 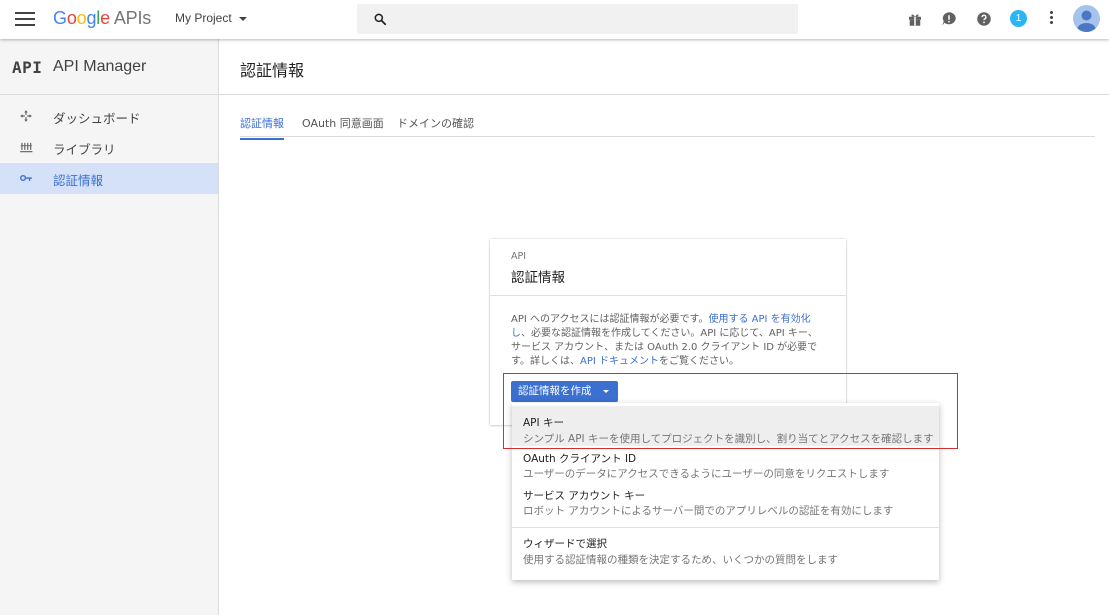 What do you see at coordinates (725, 527) in the screenshot?
I see `menu-divider` at bounding box center [725, 527].